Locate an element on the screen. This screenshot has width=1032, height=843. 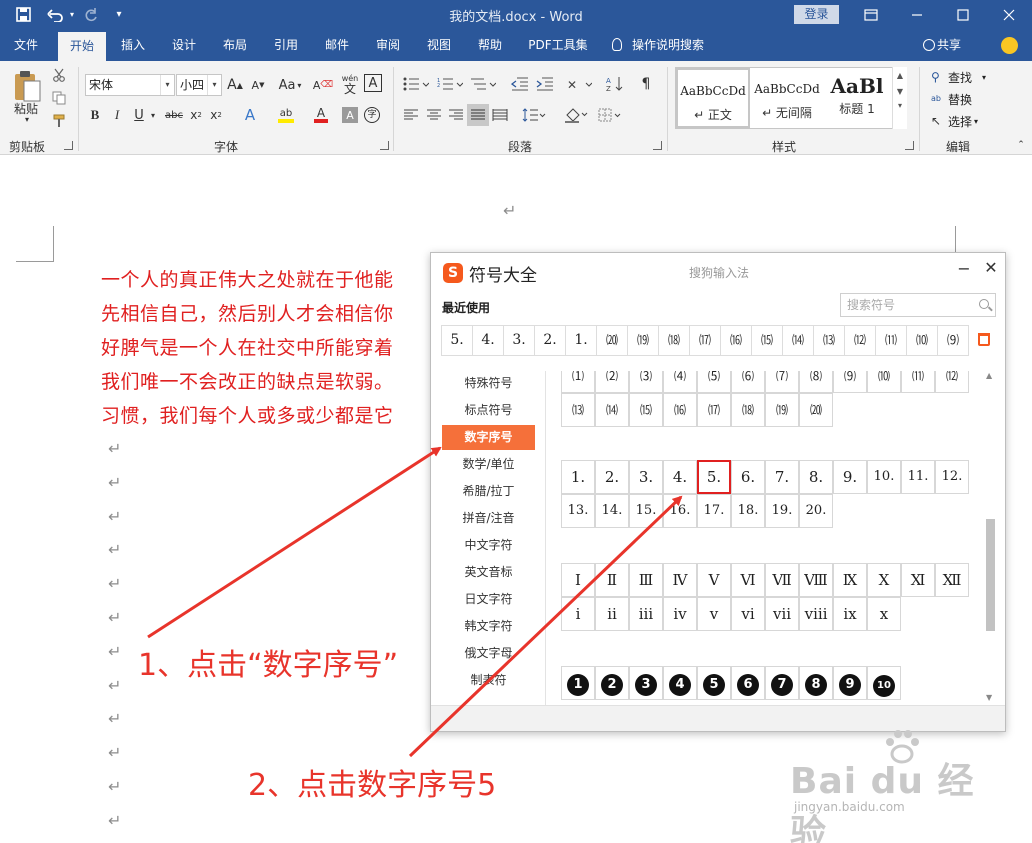
recent-symbol: ⑿ is located at coordinates (860, 340).